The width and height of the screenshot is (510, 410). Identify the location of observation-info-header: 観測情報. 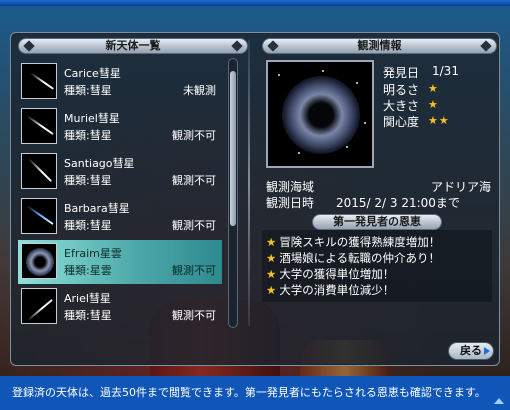
(379, 46).